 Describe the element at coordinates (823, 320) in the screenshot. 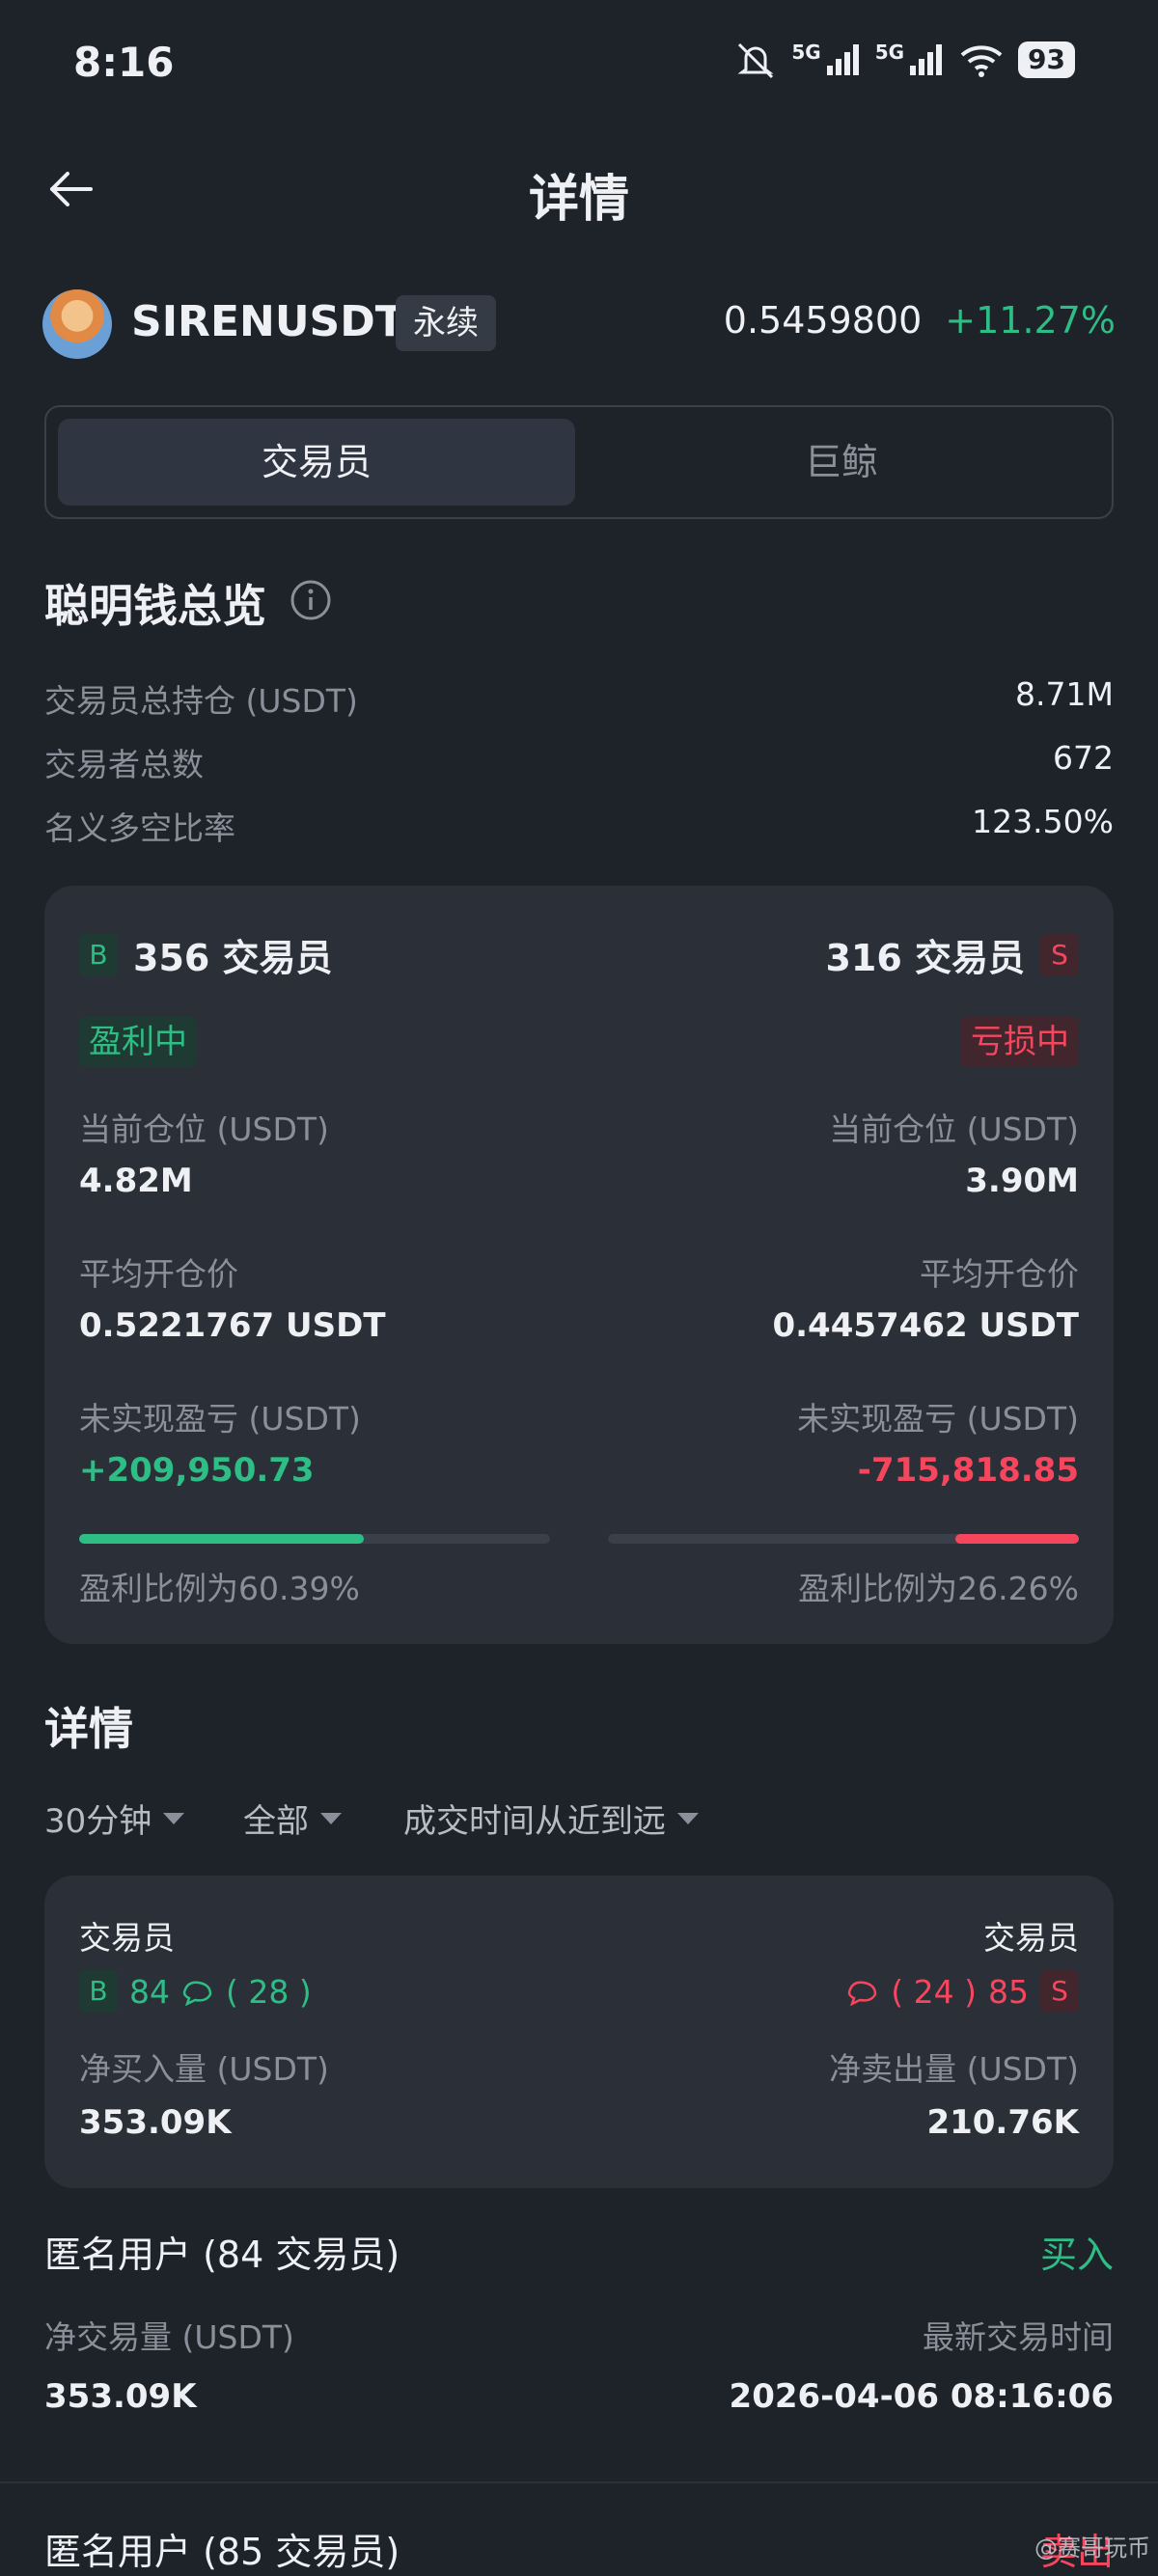

I see `last-price: 0.5459800` at that location.